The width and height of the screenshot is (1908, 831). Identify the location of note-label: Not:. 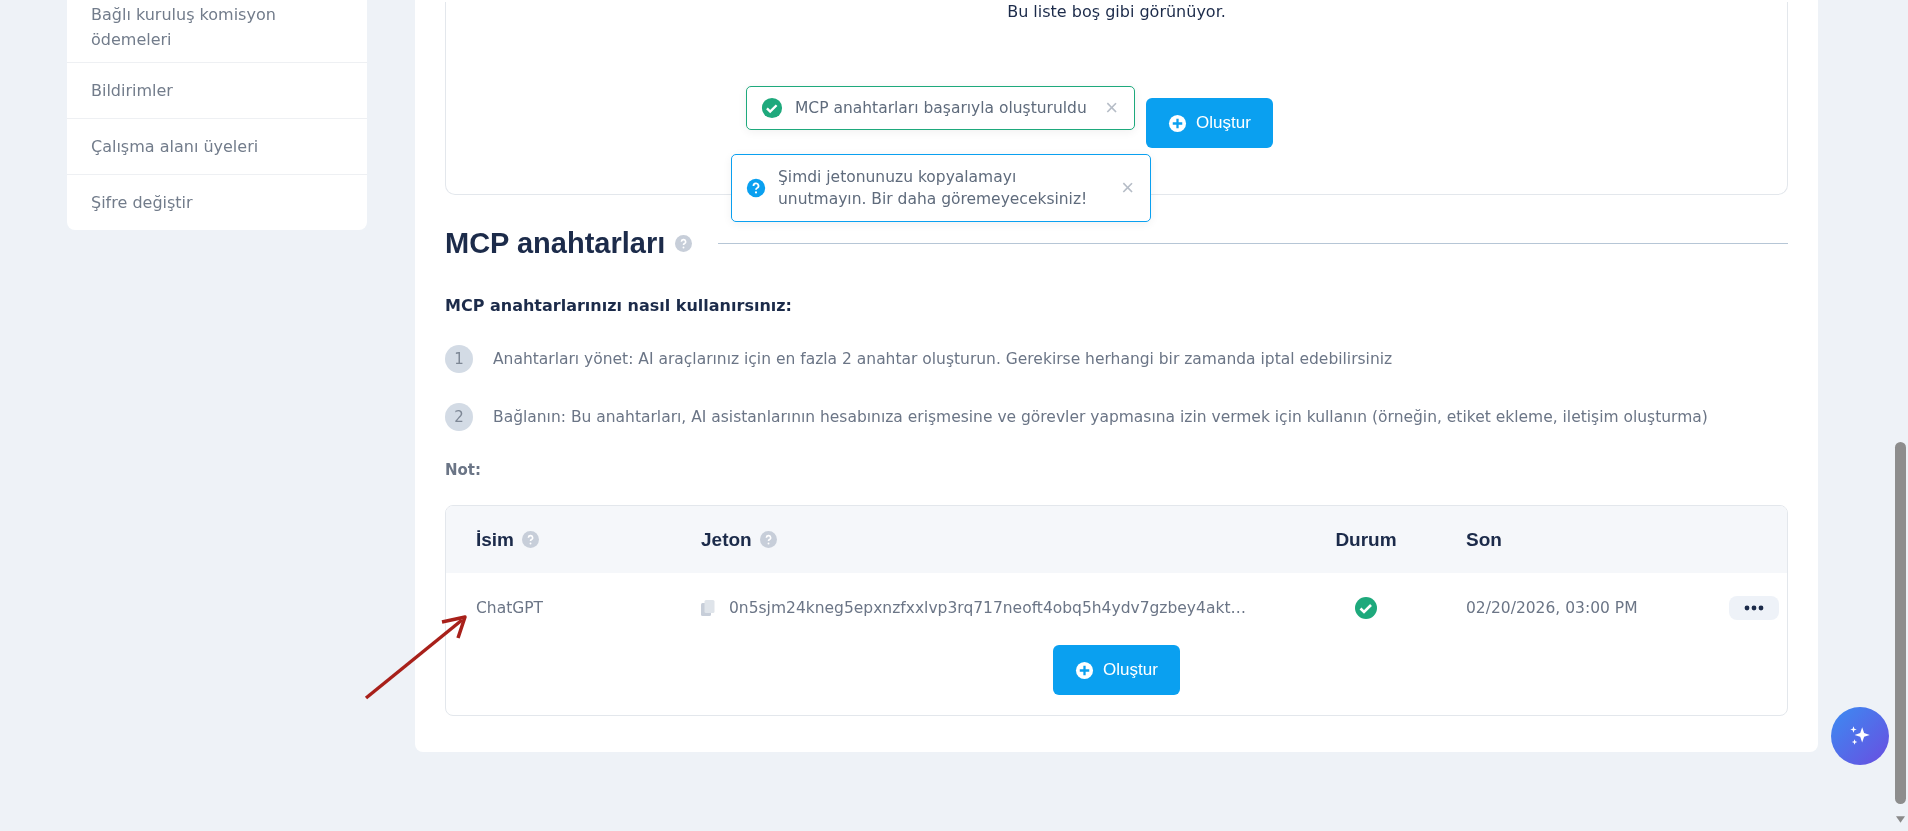
(464, 470).